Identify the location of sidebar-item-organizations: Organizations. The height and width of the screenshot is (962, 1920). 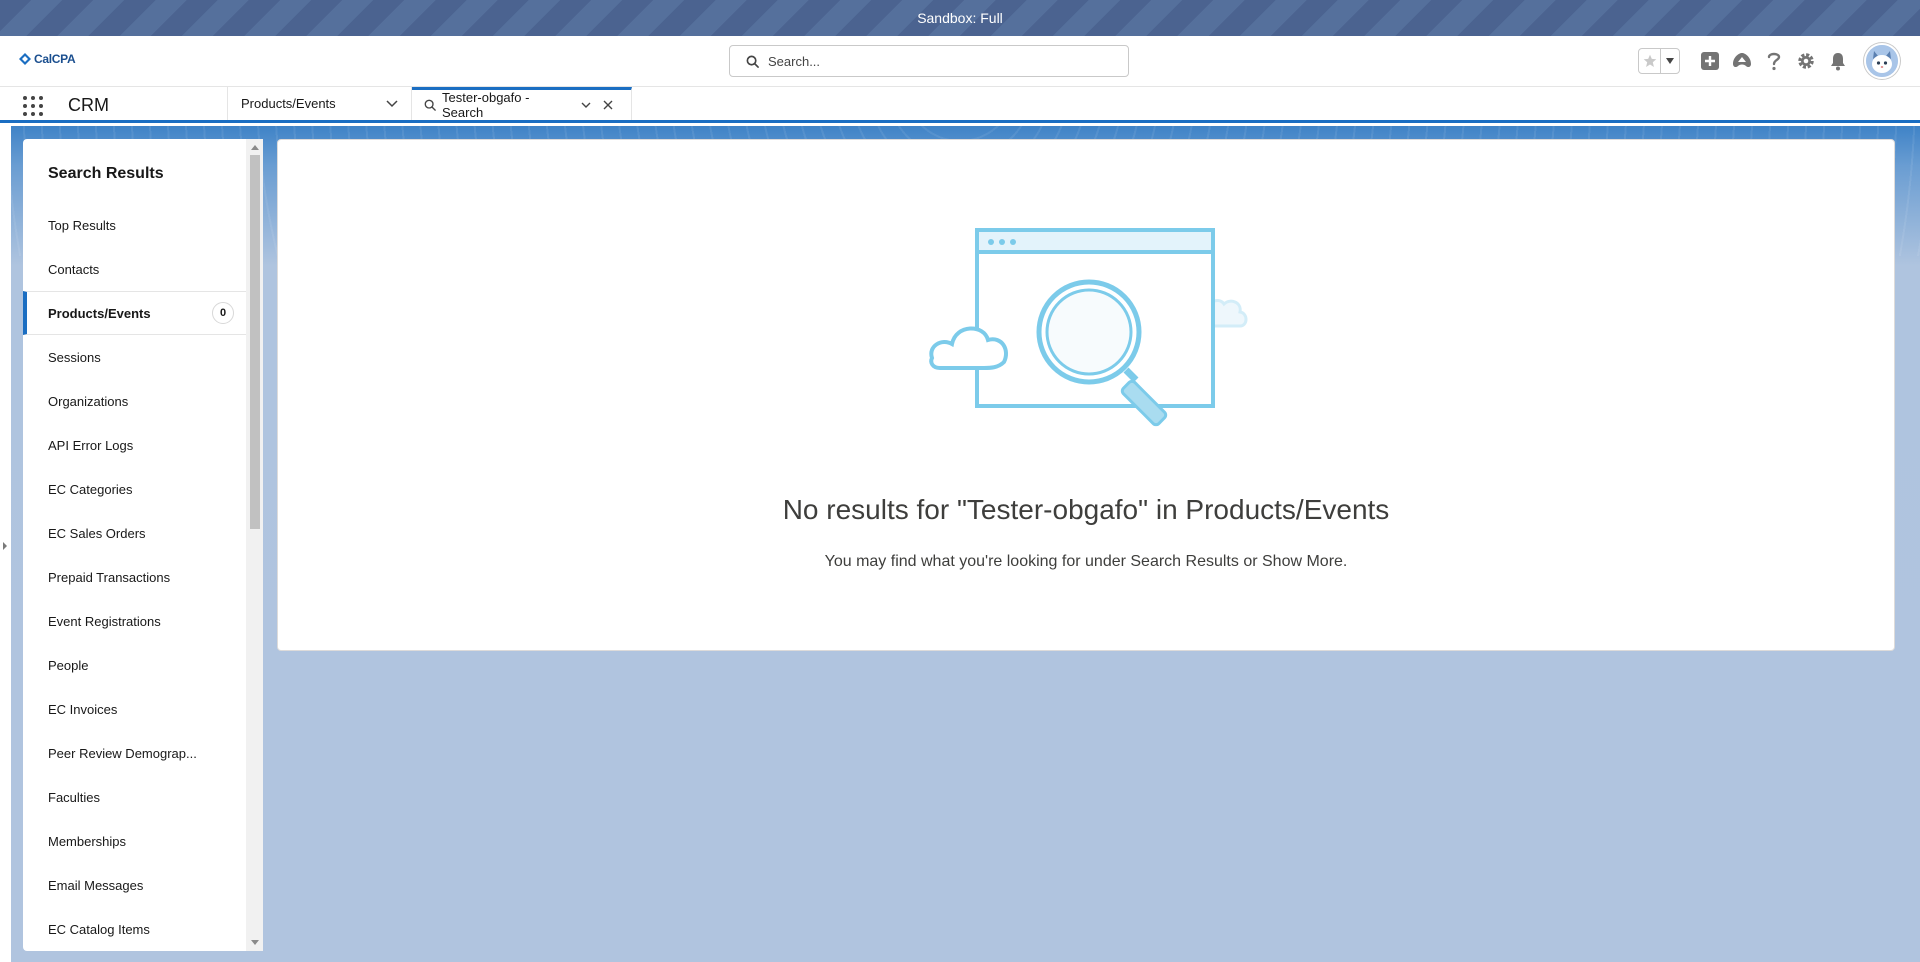
(134, 401).